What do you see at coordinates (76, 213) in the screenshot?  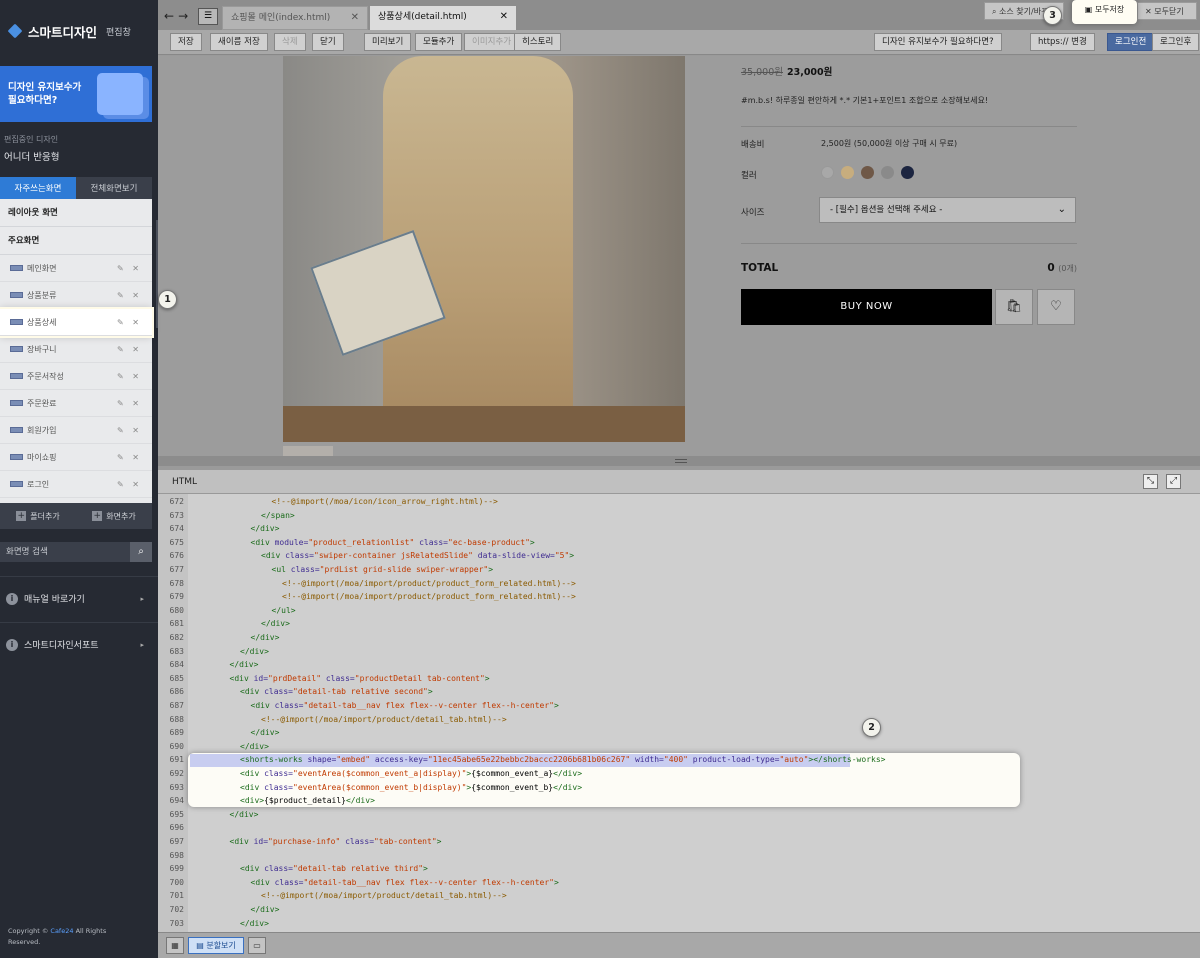 I see `section-layout: 레이아웃 화면` at bounding box center [76, 213].